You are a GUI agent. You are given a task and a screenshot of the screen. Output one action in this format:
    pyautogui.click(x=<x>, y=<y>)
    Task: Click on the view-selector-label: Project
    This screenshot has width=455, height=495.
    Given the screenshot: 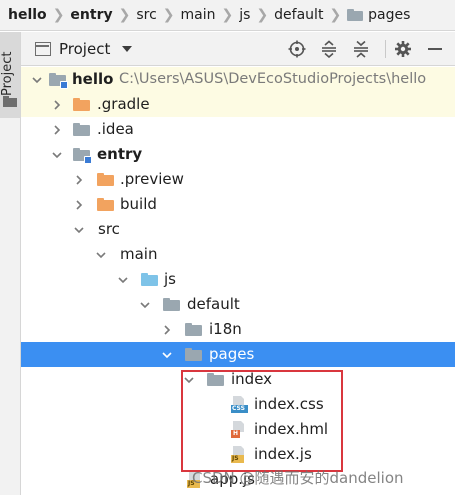 What is the action you would take?
    pyautogui.click(x=85, y=49)
    